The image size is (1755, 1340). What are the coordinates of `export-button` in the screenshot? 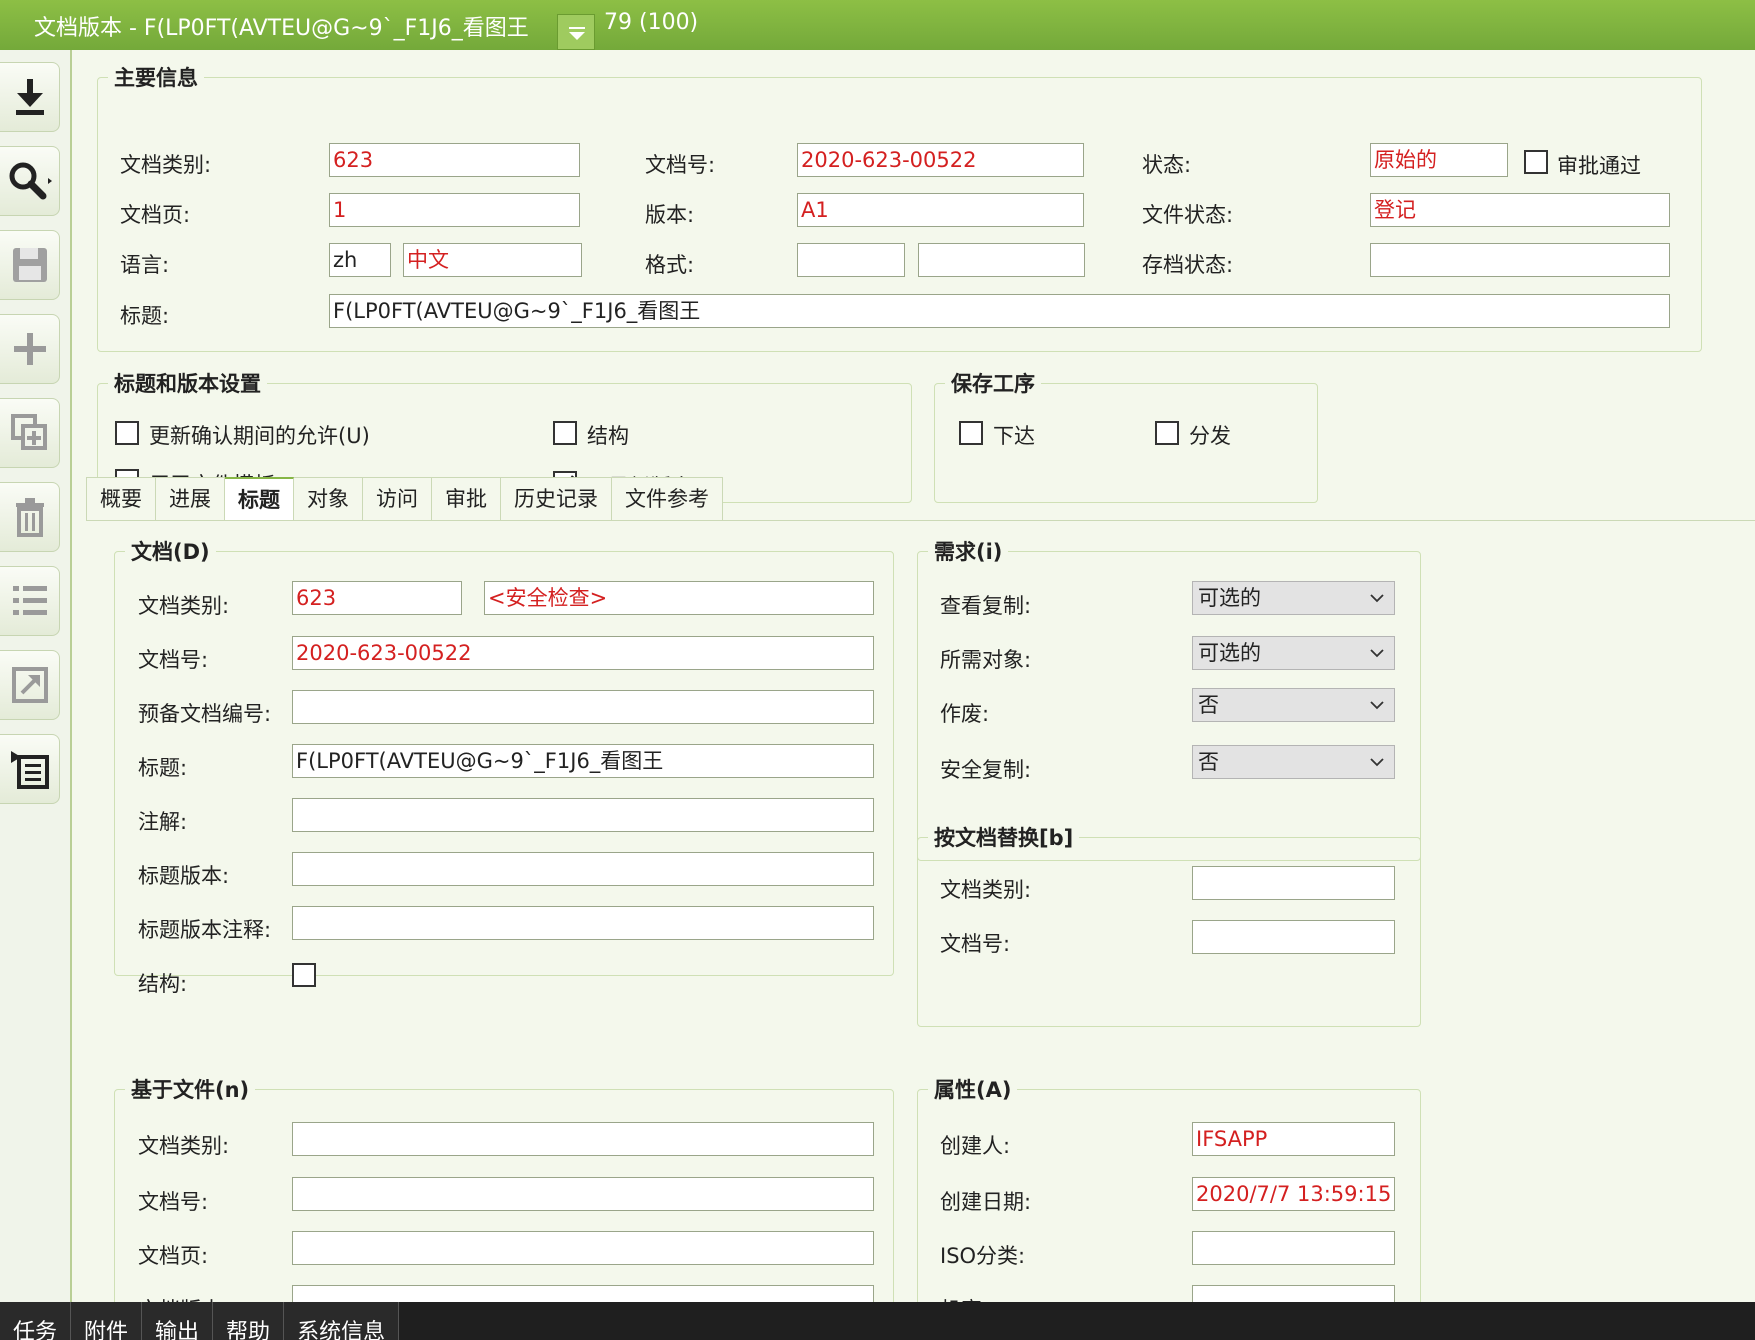 It's located at (30, 685).